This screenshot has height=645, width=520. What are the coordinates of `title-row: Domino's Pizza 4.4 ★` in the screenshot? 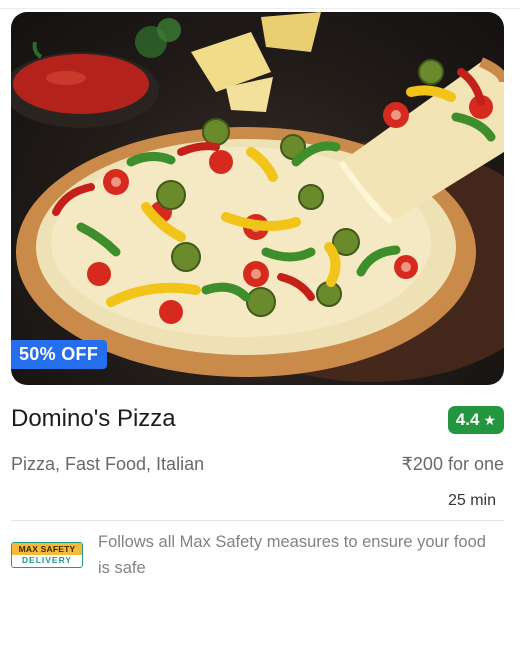 It's located at (257, 419).